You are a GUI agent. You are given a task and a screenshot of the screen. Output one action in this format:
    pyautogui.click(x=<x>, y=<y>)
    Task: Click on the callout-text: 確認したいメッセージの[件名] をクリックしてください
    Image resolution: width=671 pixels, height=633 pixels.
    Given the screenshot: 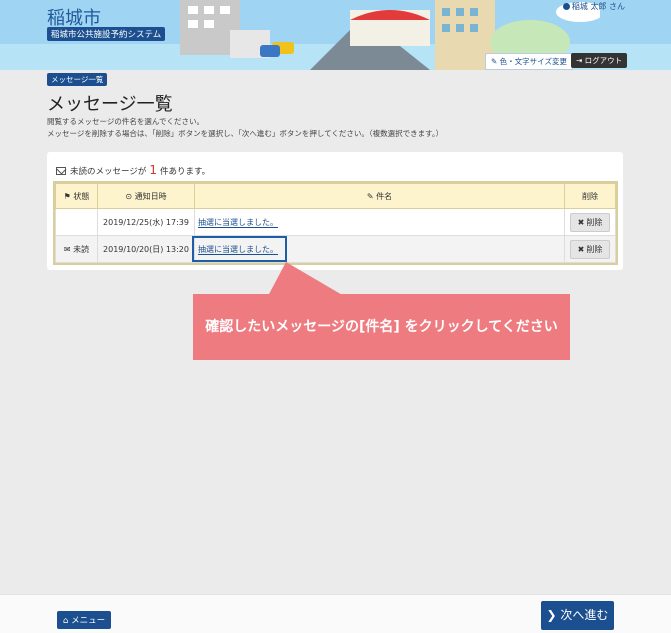 What is the action you would take?
    pyautogui.click(x=381, y=327)
    